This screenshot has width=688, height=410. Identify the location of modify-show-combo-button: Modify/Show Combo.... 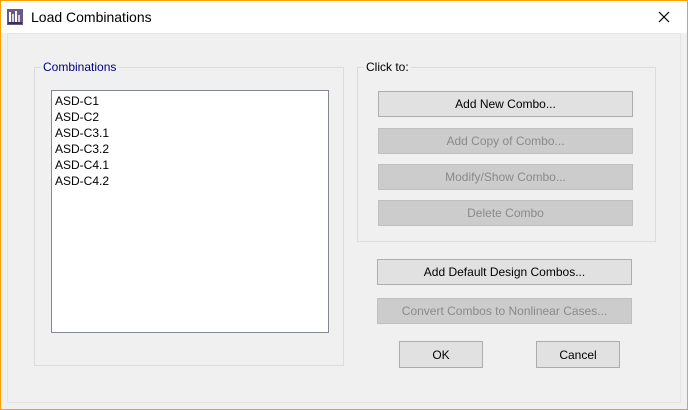
(505, 177).